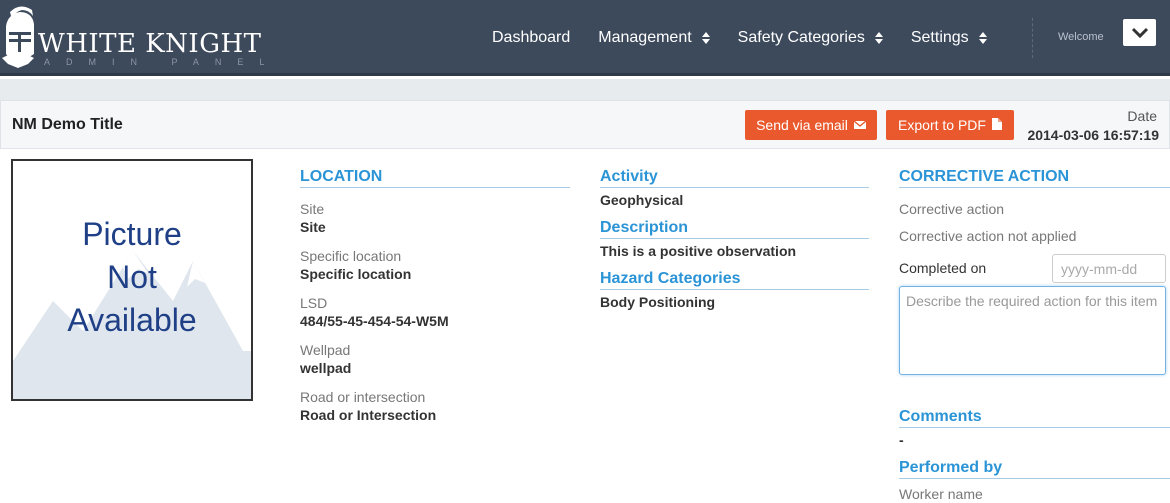 The width and height of the screenshot is (1170, 503). I want to click on export-pdf-button: Export to PDF, so click(950, 125).